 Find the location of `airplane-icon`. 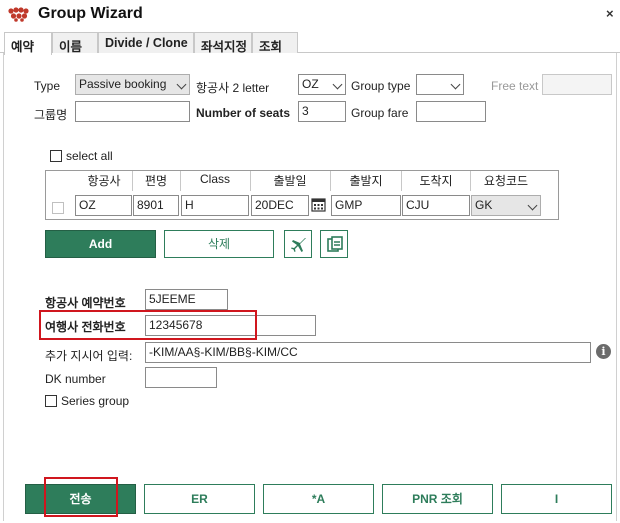

airplane-icon is located at coordinates (298, 245).